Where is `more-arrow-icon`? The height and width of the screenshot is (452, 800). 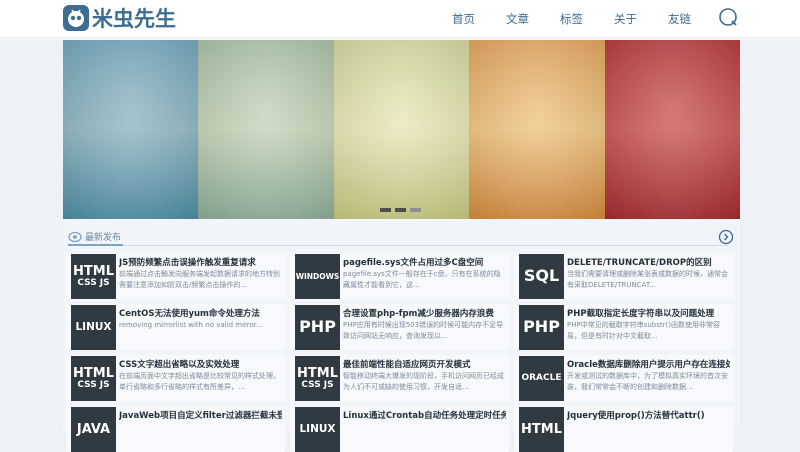 more-arrow-icon is located at coordinates (726, 237).